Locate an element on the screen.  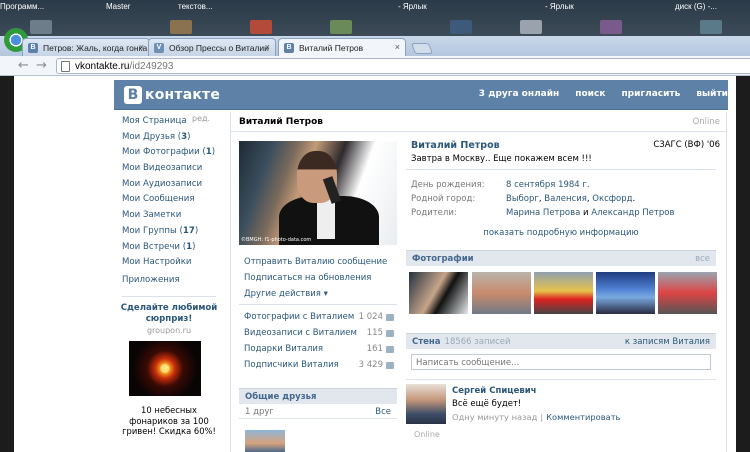
back-arrow-icon: ← is located at coordinates (23, 65).